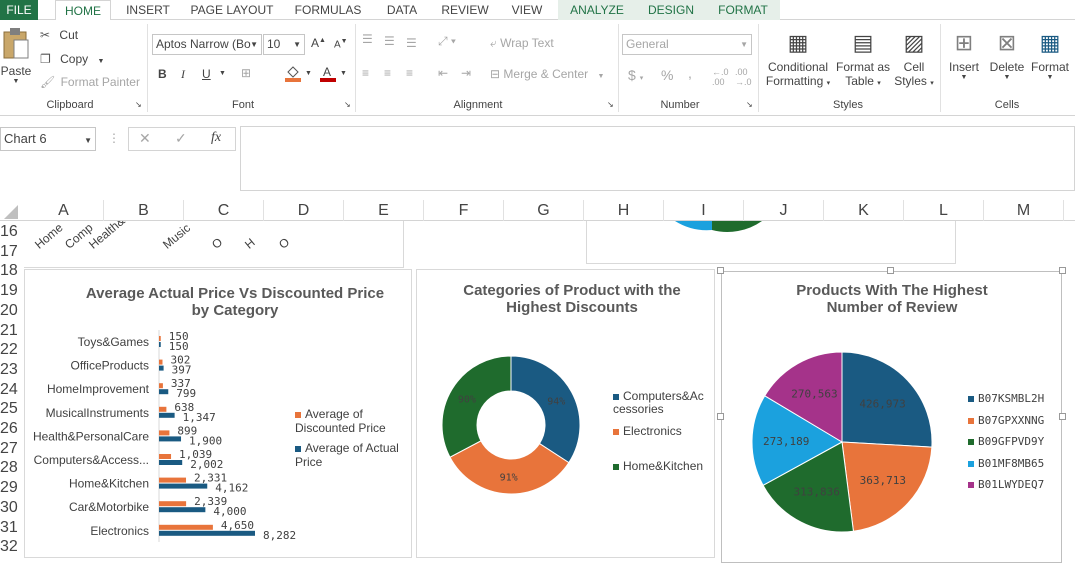 The image size is (1075, 567). I want to click on column-header-e: E, so click(384, 210).